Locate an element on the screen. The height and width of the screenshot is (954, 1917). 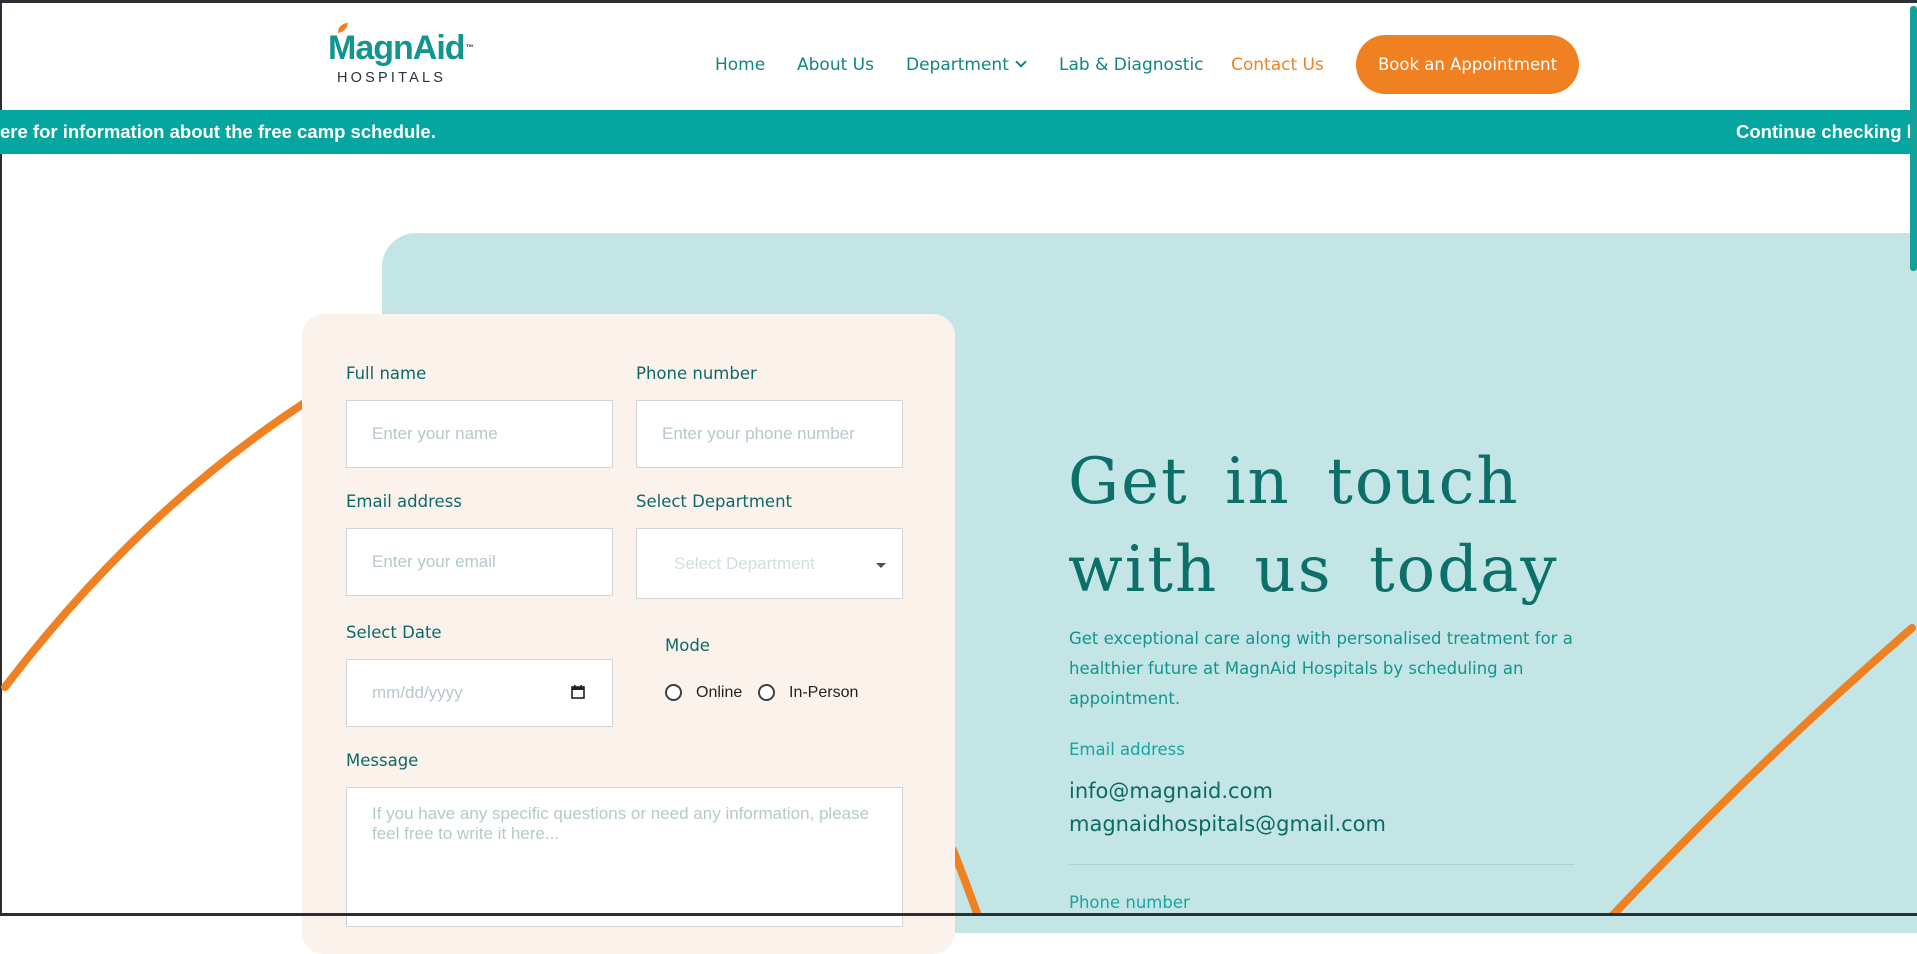
page-scrollbar is located at coordinates (1913, 138).